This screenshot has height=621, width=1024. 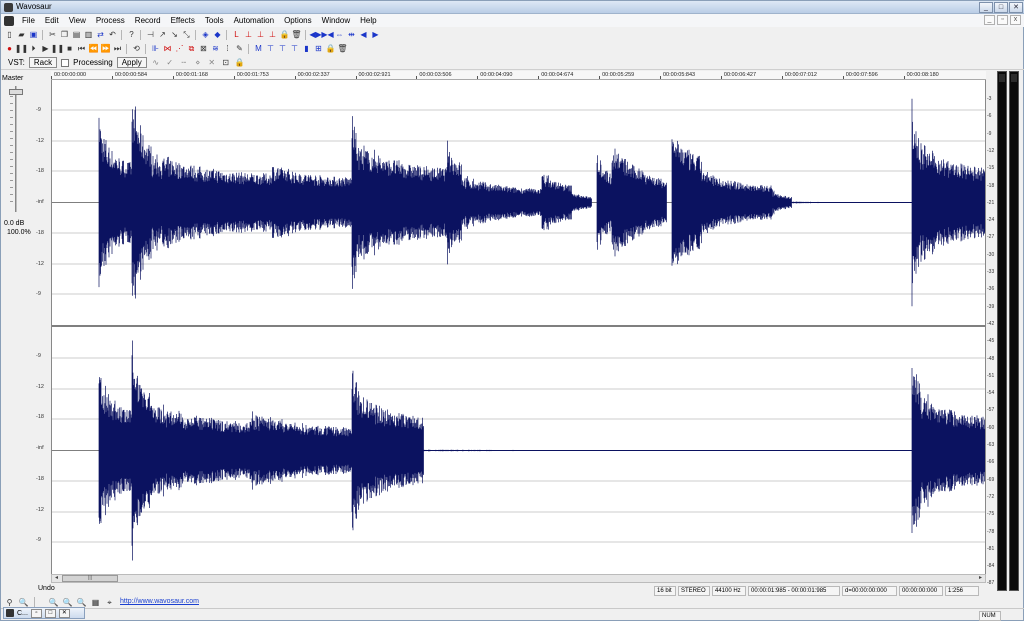 I want to click on menu-effects: Effects, so click(x=183, y=20).